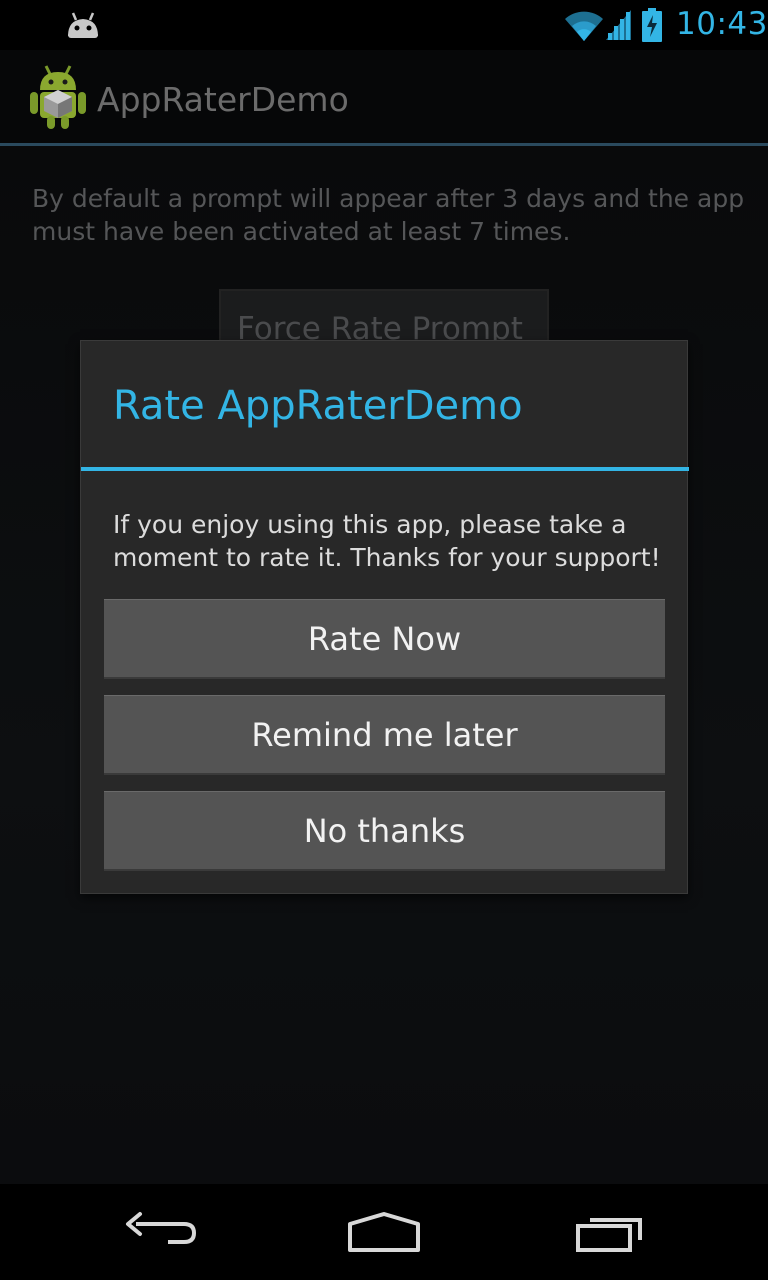 The image size is (768, 1280). I want to click on action-bar: AppRaterDemo, so click(384, 98).